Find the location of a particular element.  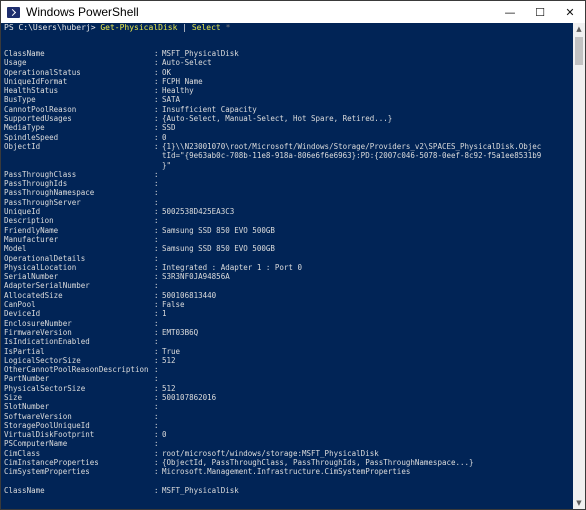

property-row: DeviceId:1 is located at coordinates (288, 313).